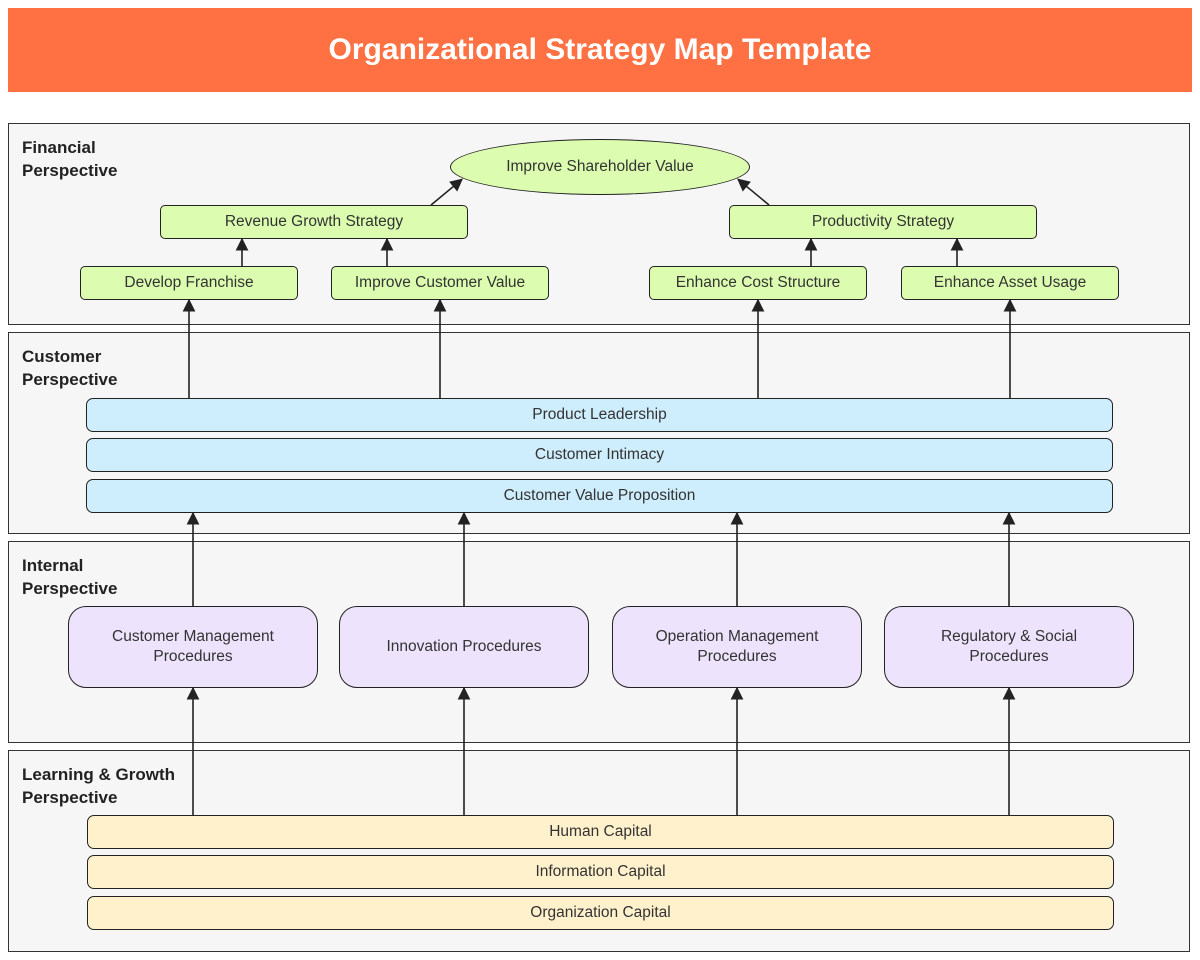  I want to click on node-customer-intimacy: Customer Intimacy, so click(599, 455).